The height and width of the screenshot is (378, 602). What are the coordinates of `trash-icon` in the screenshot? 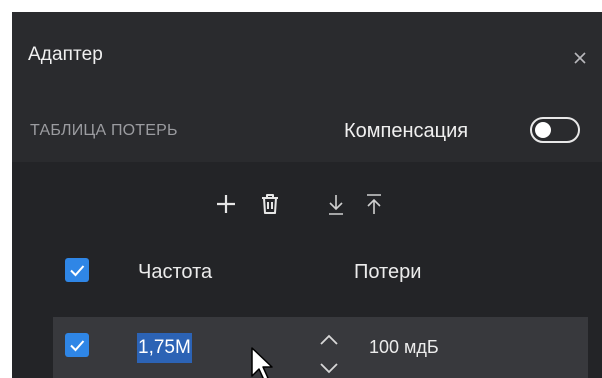 It's located at (270, 204).